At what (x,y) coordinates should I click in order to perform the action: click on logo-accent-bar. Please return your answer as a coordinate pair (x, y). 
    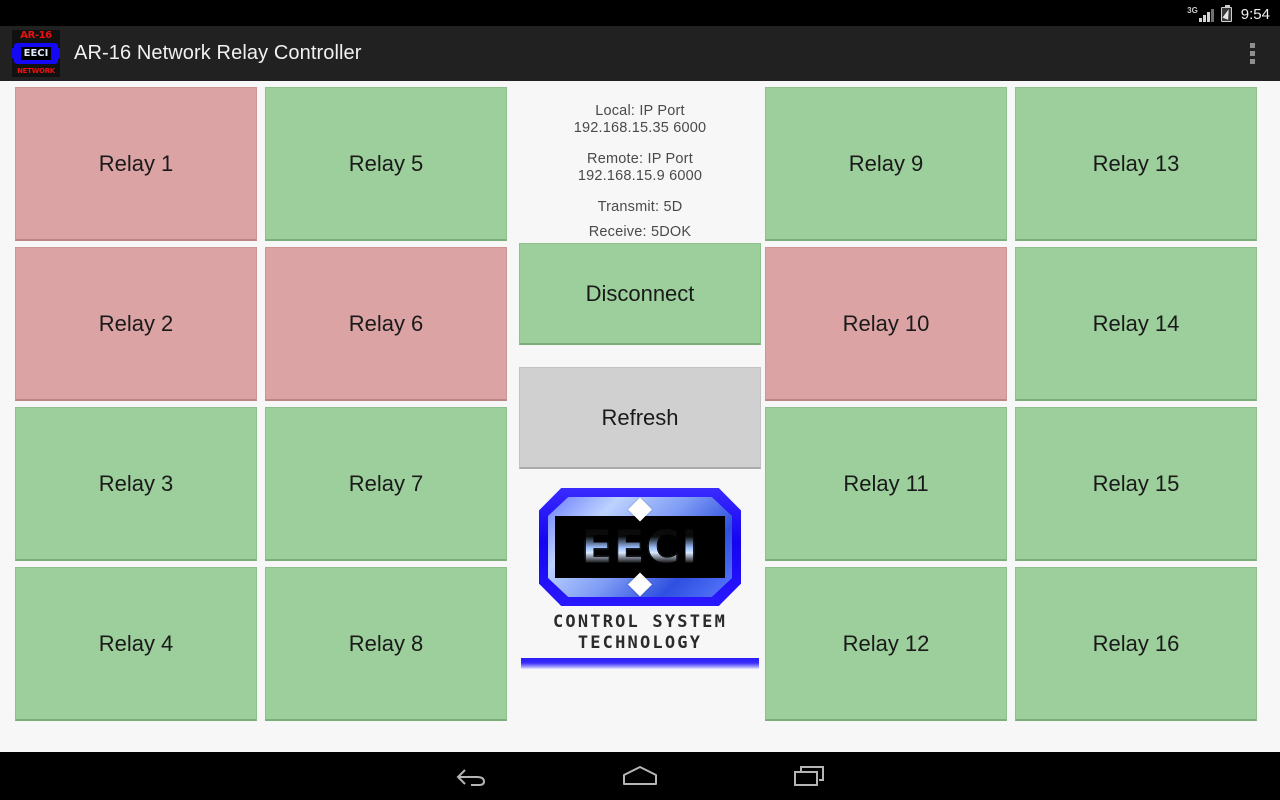
    Looking at the image, I should click on (640, 663).